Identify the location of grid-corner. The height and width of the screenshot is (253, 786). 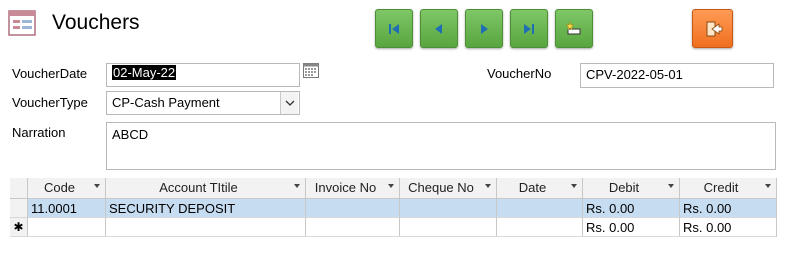
(19, 188).